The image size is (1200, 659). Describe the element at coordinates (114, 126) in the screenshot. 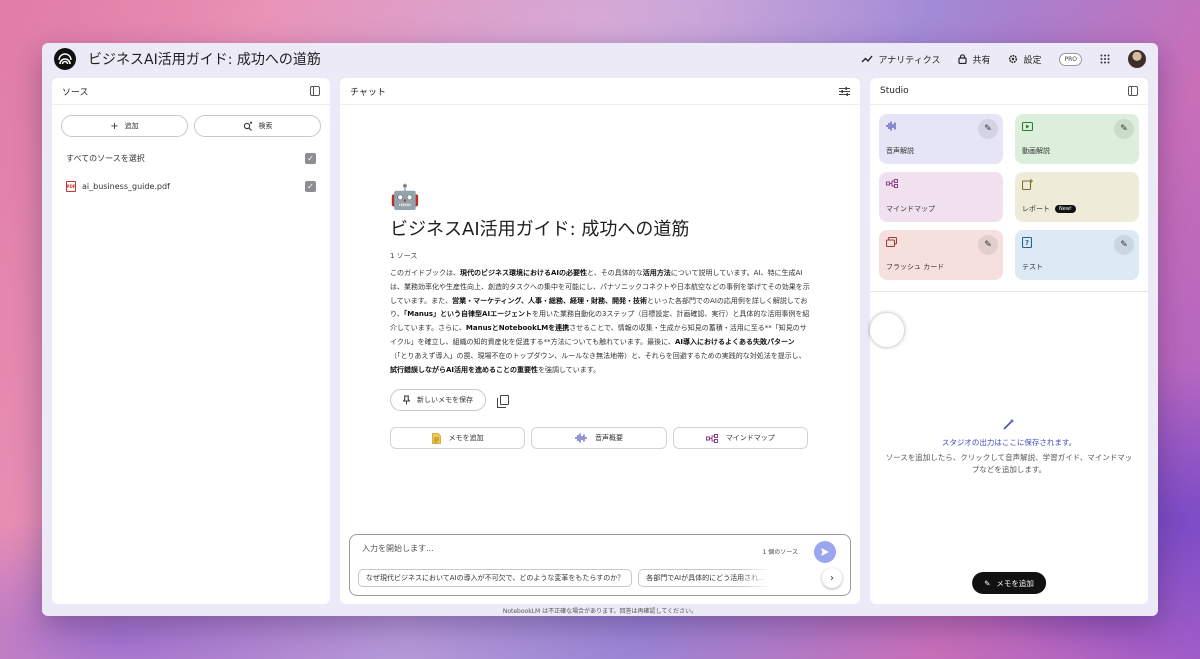

I see `plus-icon: +` at that location.